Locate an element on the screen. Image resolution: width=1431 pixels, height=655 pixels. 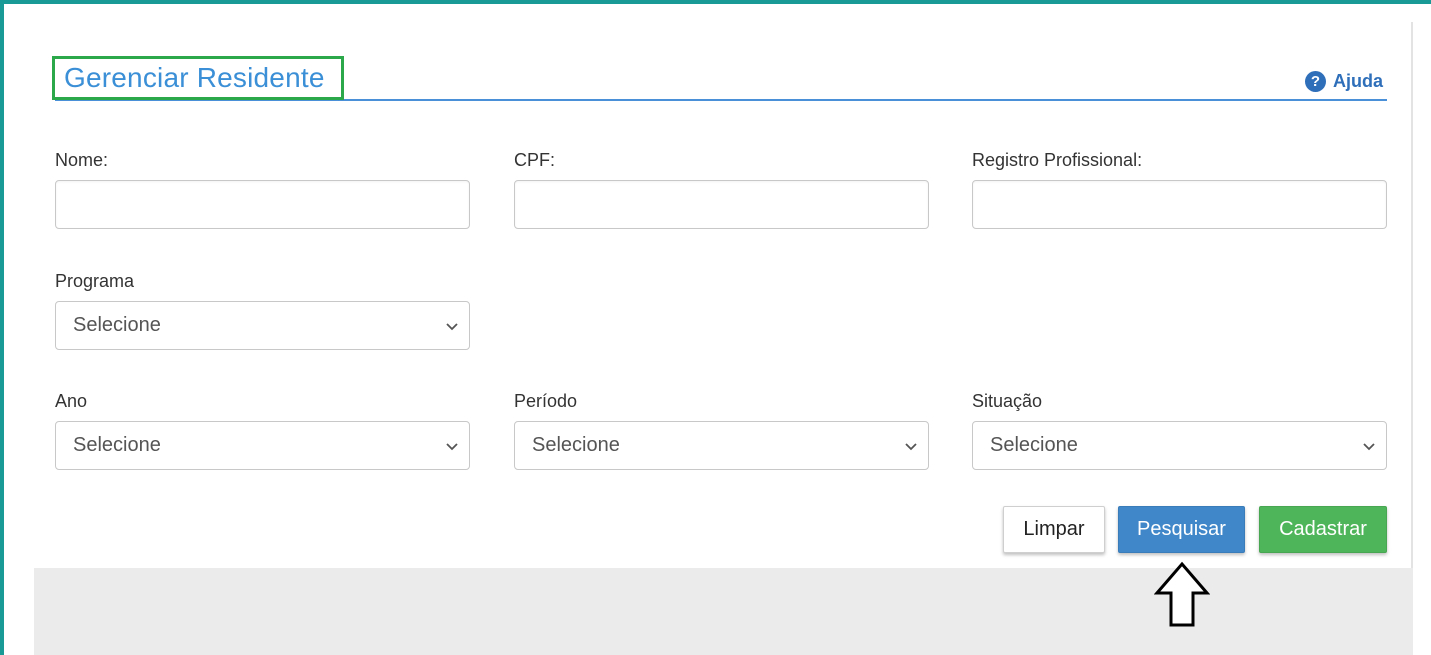
cadastrar-button: Cadastrar is located at coordinates (1323, 529).